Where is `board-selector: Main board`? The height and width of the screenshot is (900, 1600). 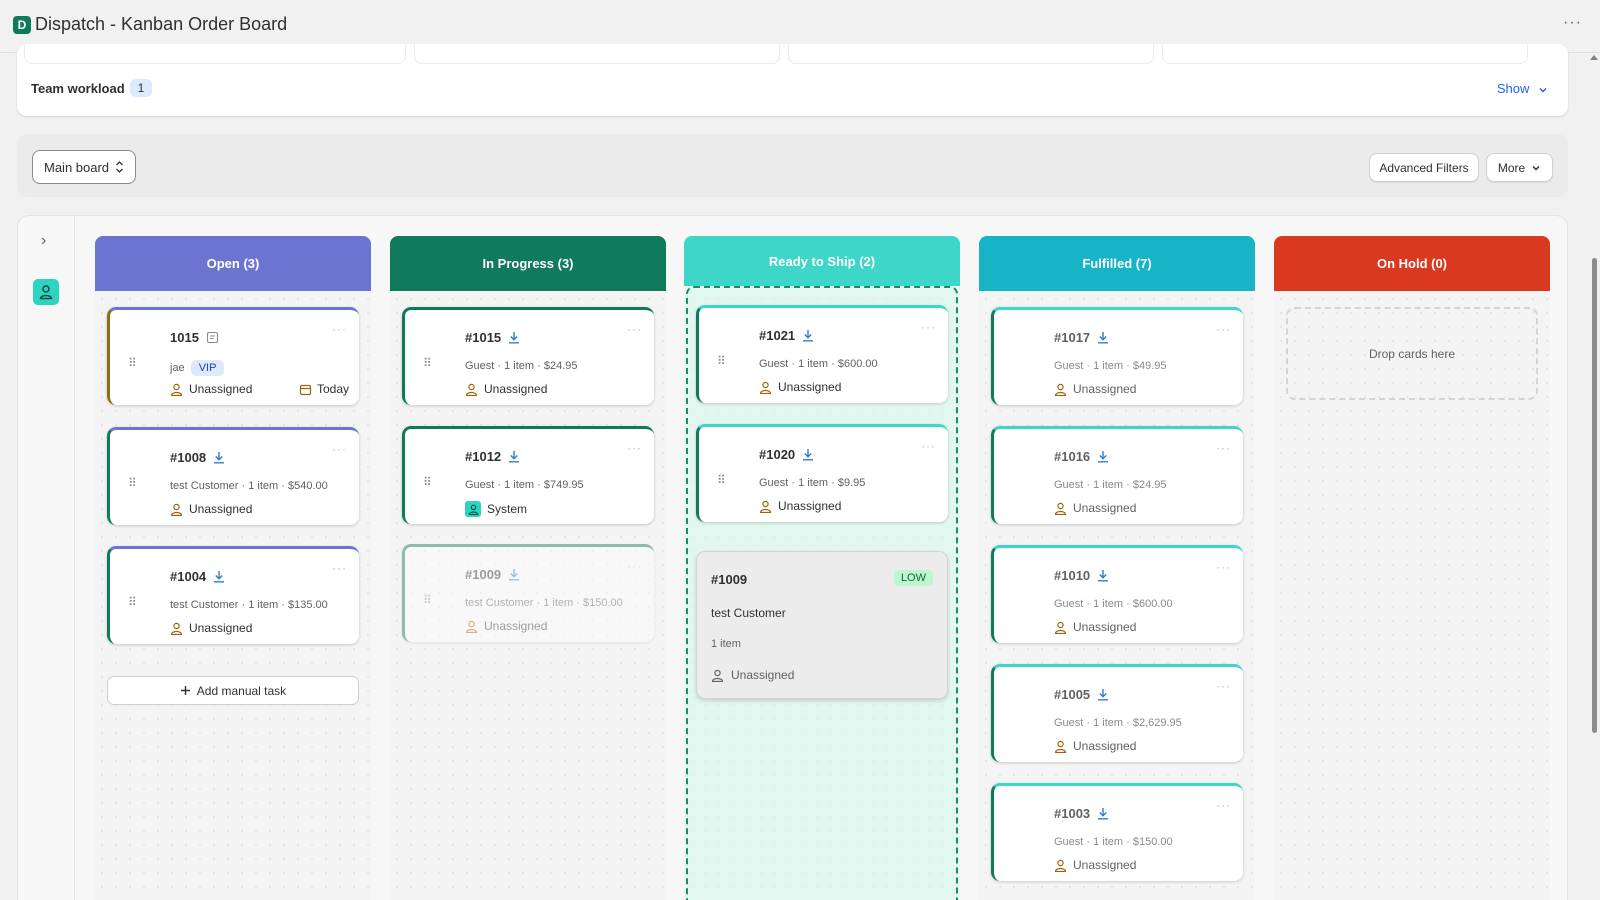
board-selector: Main board is located at coordinates (84, 167).